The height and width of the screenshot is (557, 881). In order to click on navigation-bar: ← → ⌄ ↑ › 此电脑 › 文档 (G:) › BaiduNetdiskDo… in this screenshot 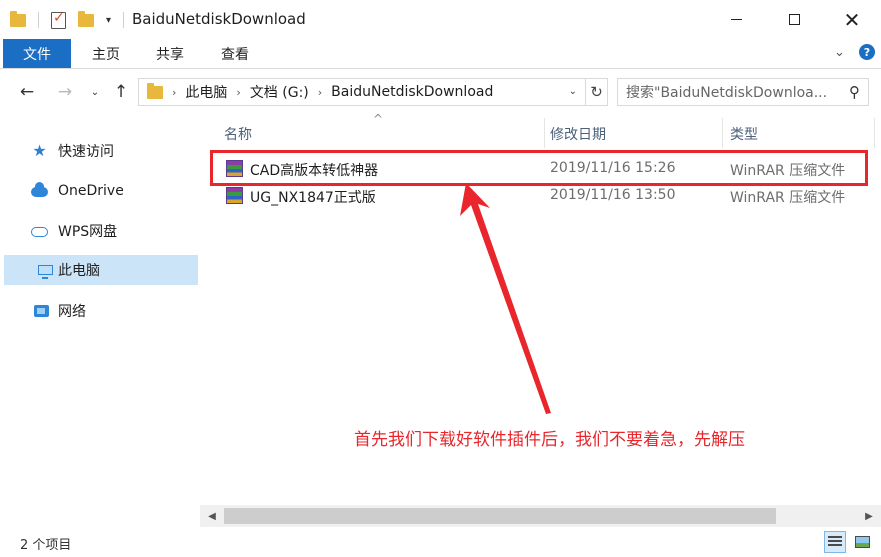, I will do `click(440, 92)`.